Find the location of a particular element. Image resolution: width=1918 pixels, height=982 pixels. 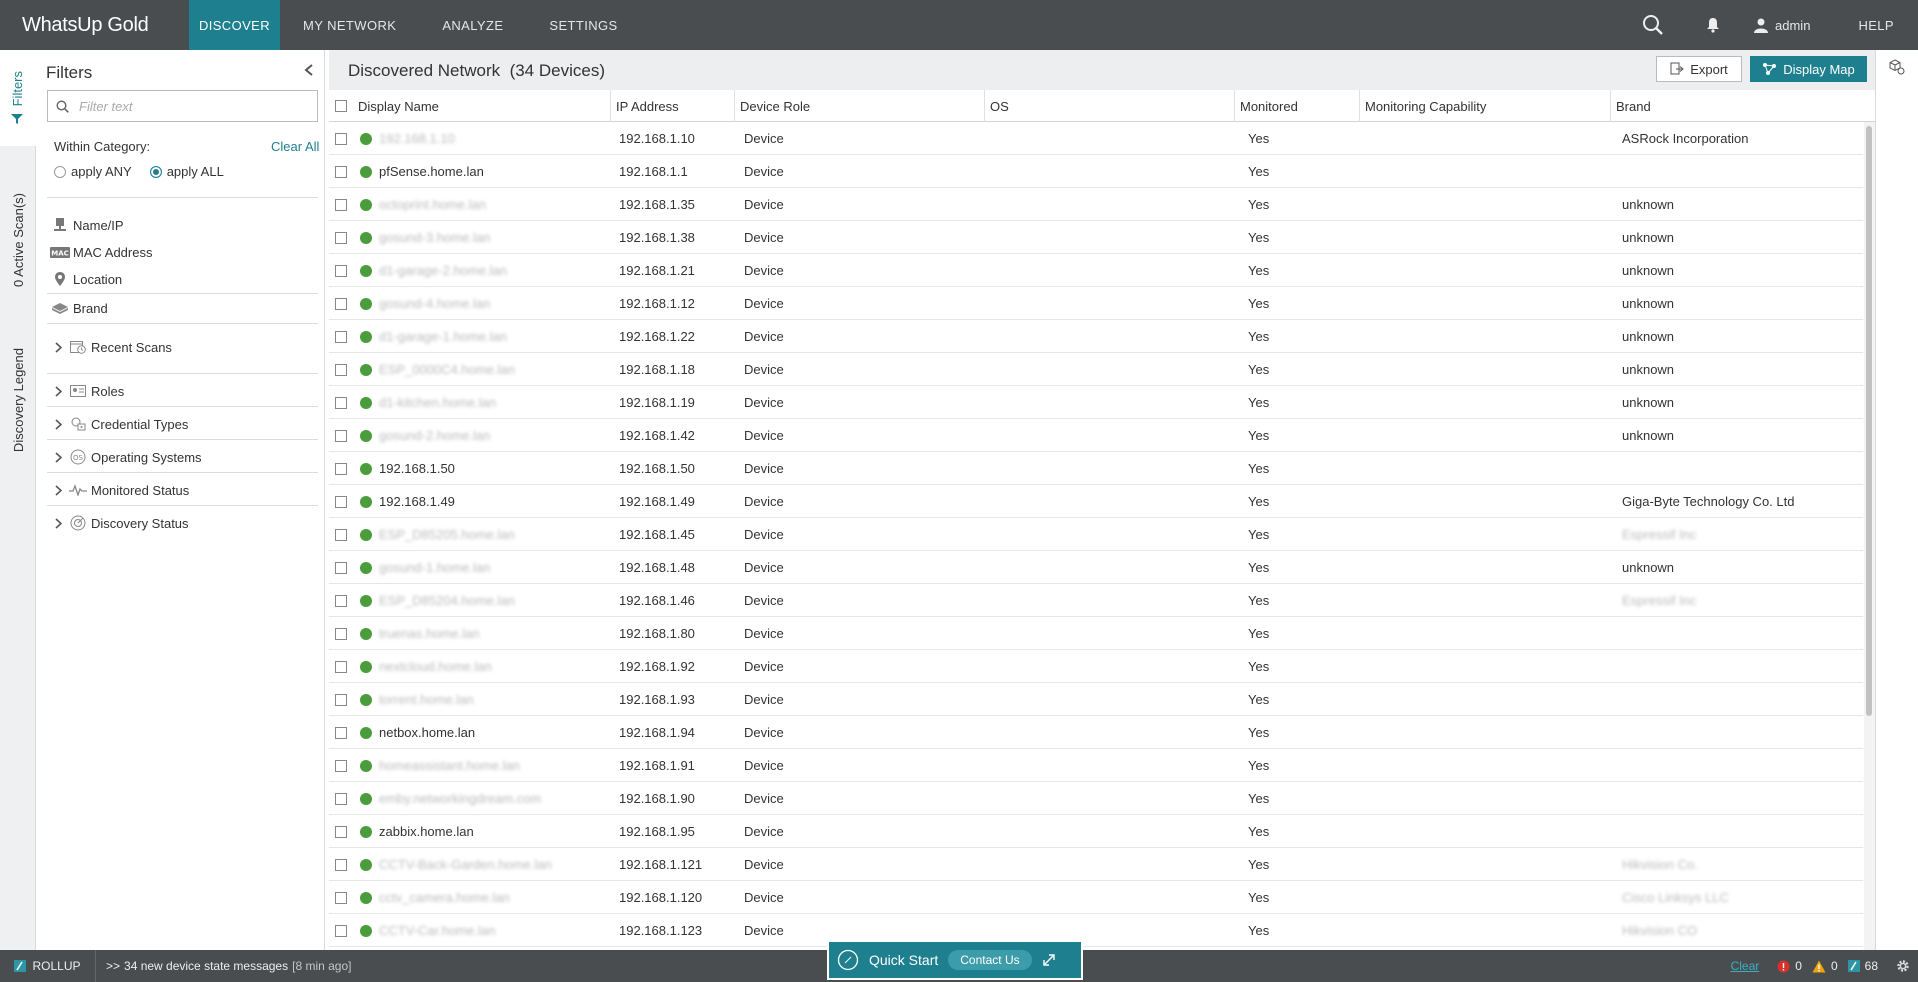

table-row: zabbix.home.lan 192.168.1.95 Device Yes is located at coordinates (1096, 831).